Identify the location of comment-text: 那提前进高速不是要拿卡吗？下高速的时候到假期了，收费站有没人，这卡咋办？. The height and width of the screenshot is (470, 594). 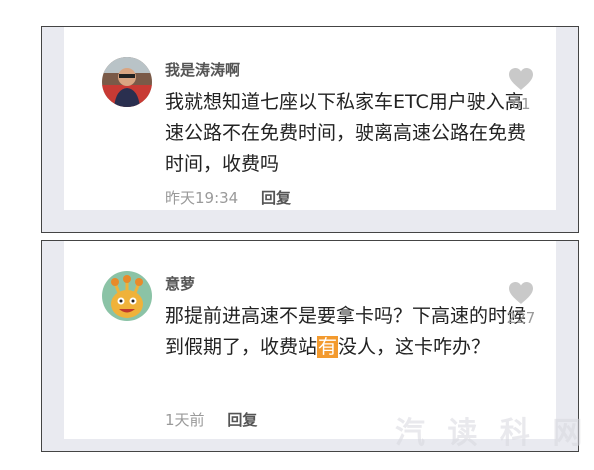
(350, 332).